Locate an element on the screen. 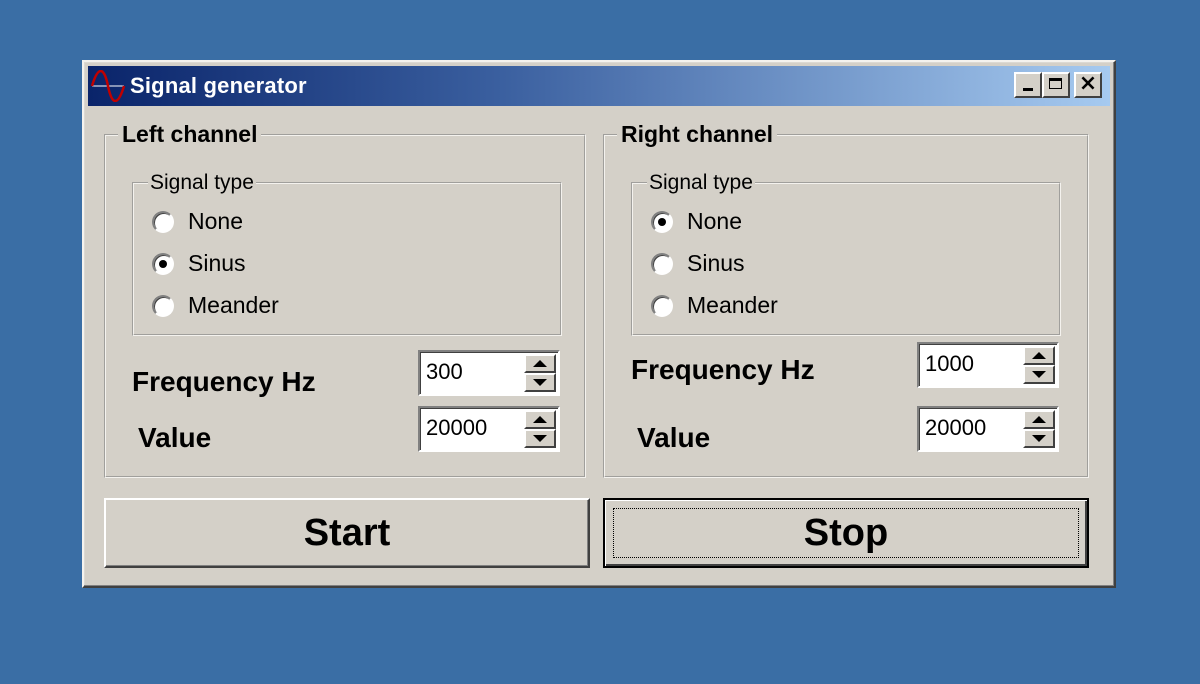 This screenshot has width=1200, height=684. maximize-button is located at coordinates (1056, 85).